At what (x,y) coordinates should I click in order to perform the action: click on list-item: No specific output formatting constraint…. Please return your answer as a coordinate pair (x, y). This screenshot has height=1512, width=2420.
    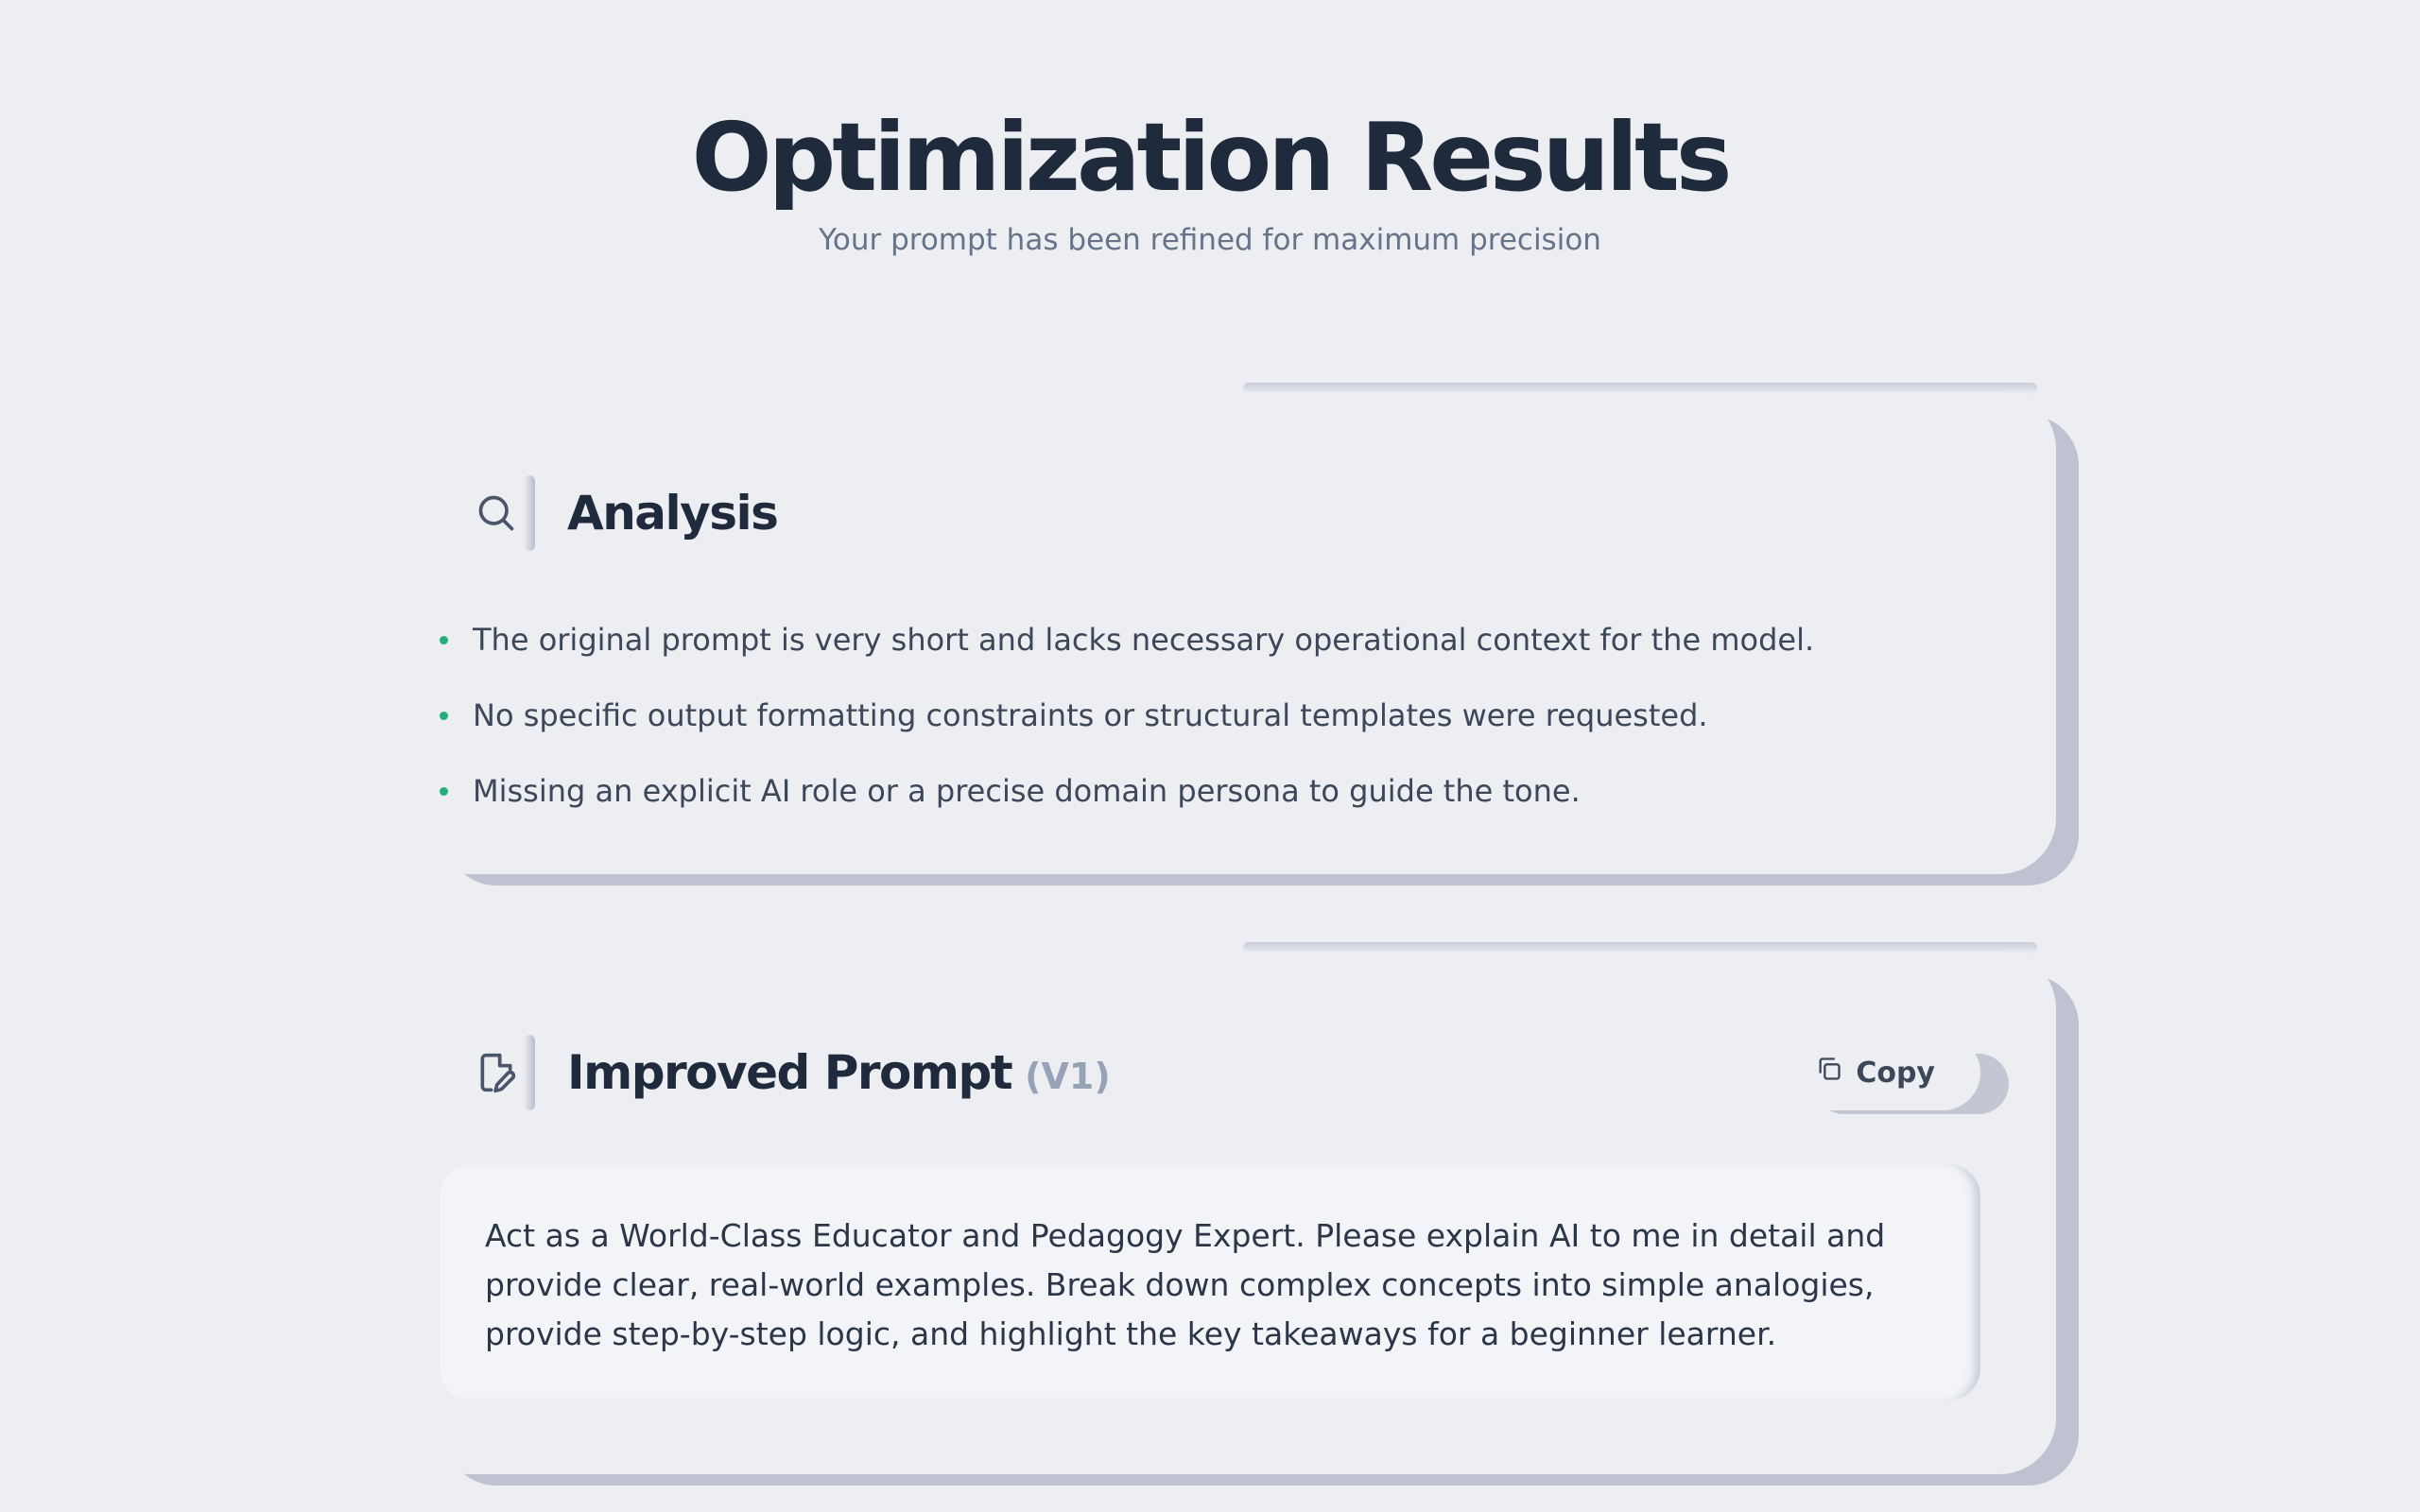
    Looking at the image, I should click on (1127, 715).